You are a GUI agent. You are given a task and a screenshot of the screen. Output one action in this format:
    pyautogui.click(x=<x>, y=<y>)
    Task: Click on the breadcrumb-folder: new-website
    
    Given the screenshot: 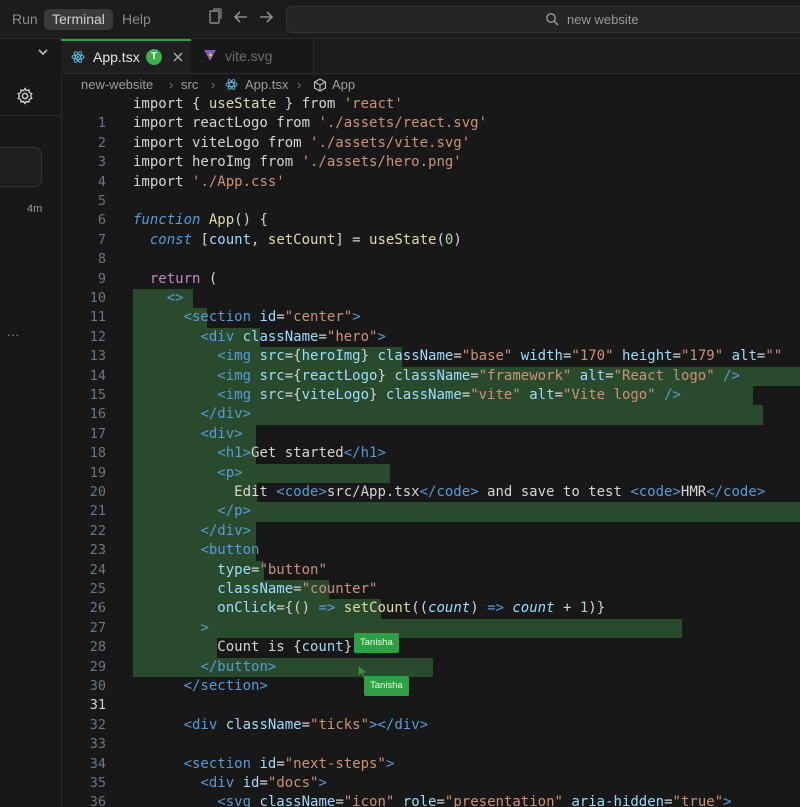 What is the action you would take?
    pyautogui.click(x=117, y=85)
    